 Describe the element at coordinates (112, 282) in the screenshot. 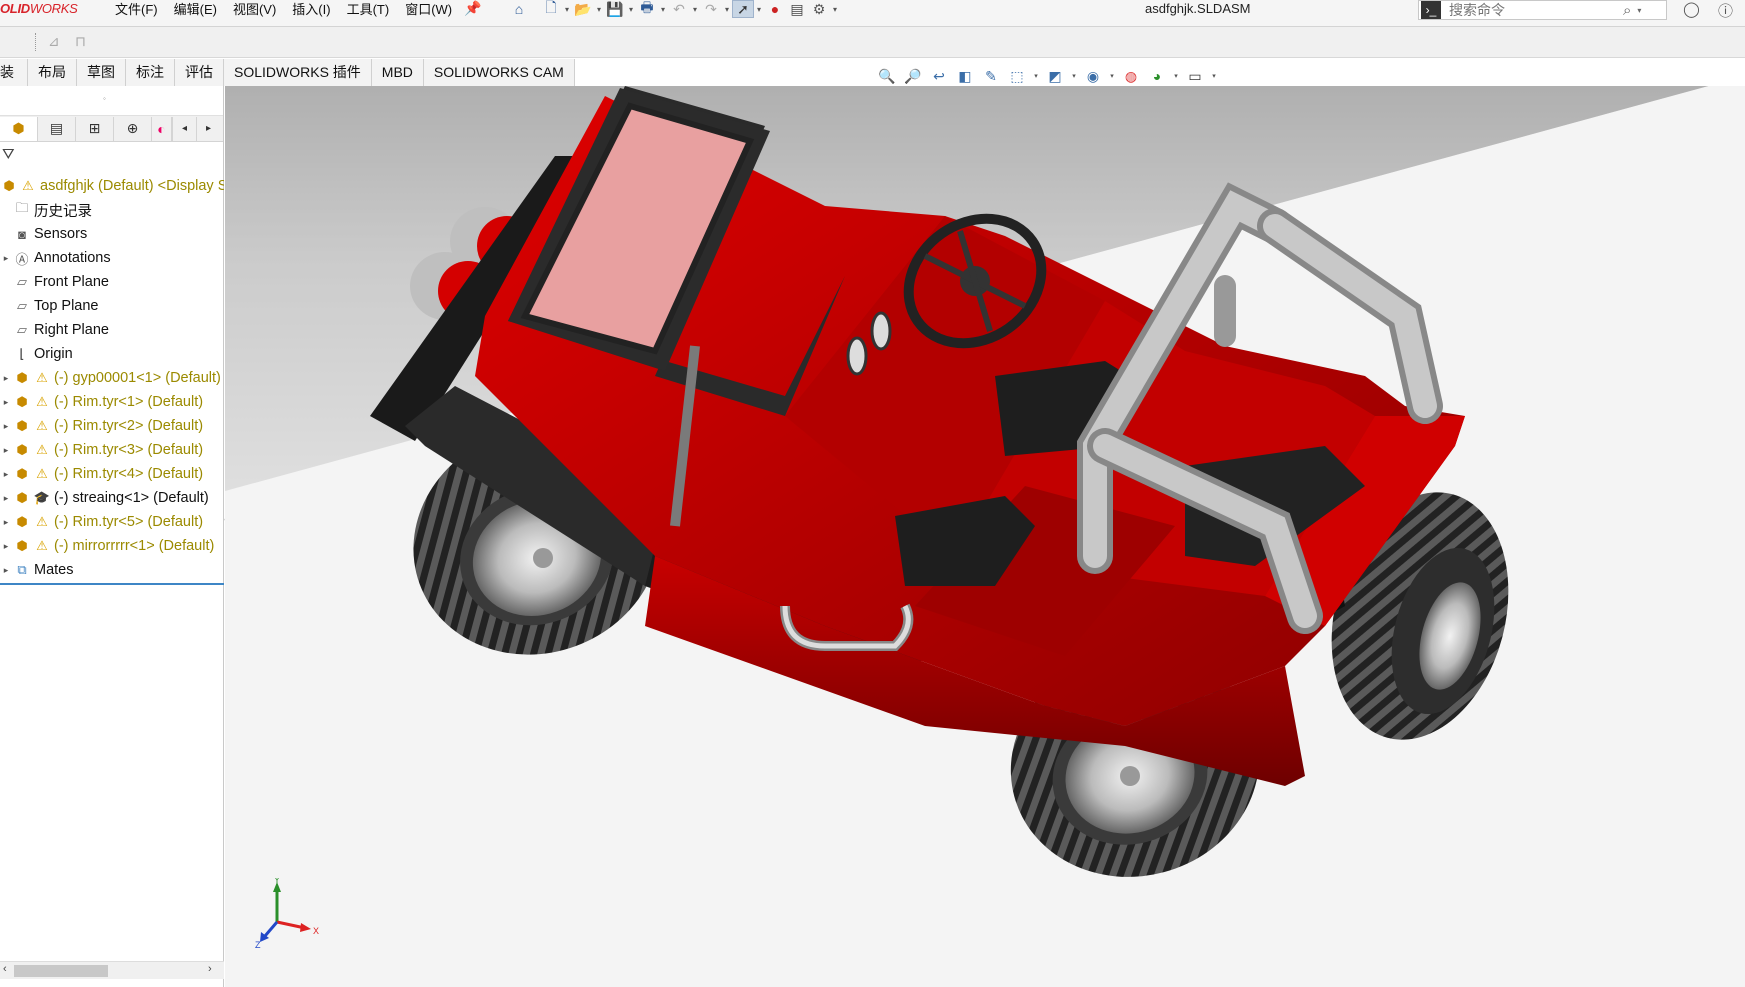

I see `tree-item-front-plane: ▱ Front Plane` at that location.